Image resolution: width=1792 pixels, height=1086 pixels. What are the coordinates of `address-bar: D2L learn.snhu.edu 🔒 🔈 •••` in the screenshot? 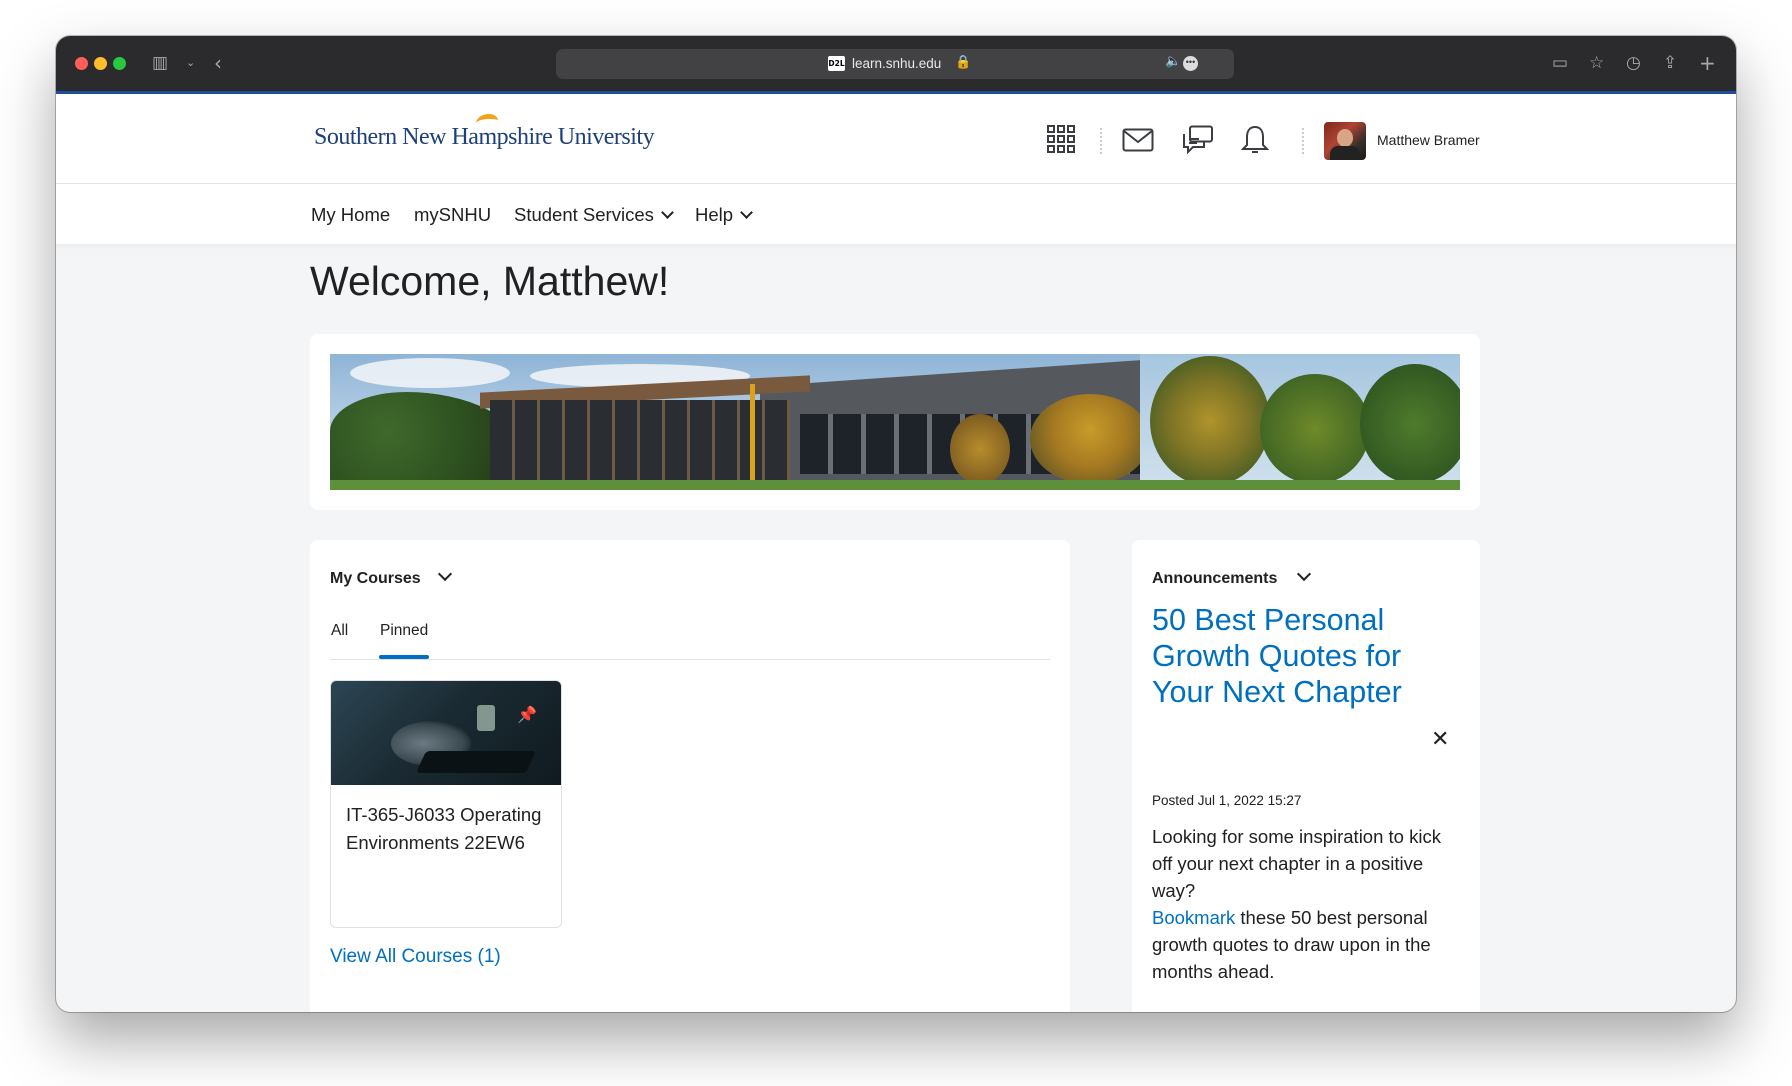 It's located at (895, 64).